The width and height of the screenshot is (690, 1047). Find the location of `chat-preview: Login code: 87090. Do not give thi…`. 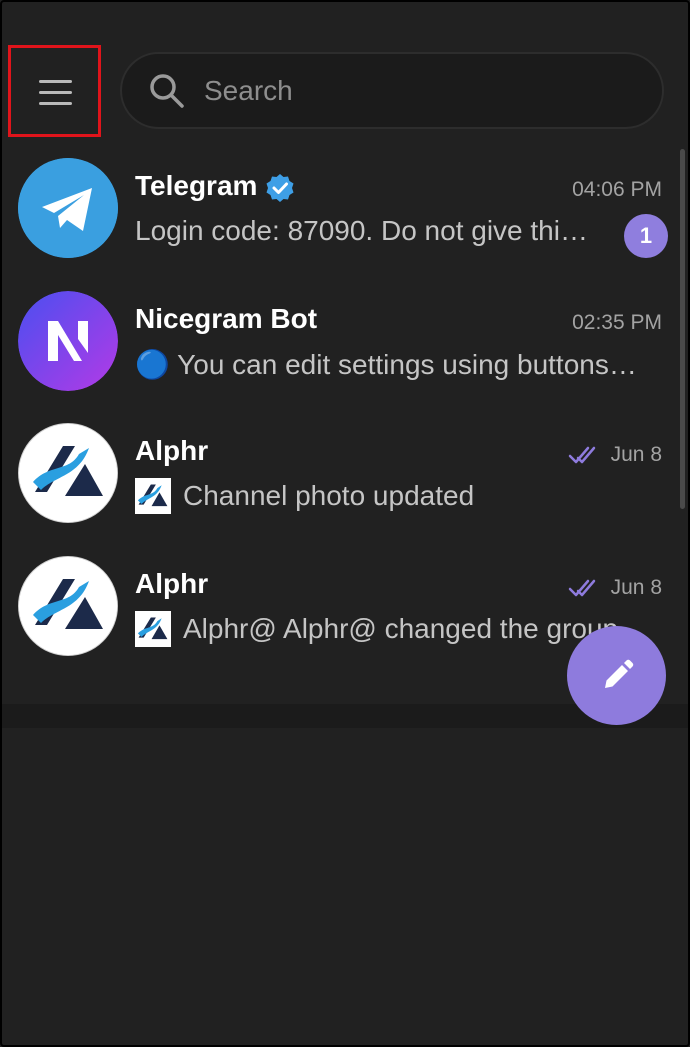

chat-preview: Login code: 87090. Do not give thi… is located at coordinates (361, 230).